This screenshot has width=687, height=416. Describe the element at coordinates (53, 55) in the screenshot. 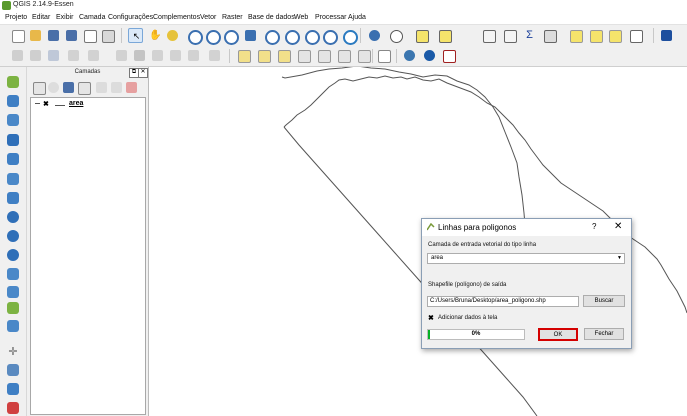

I see `save-edits-icon` at that location.